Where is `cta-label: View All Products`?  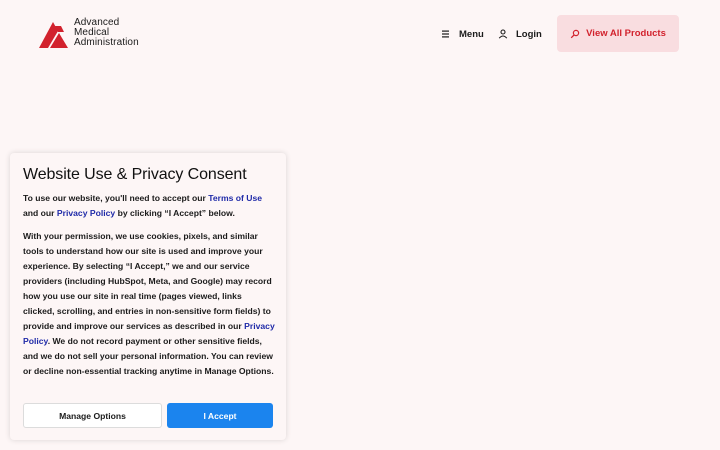 cta-label: View All Products is located at coordinates (626, 33).